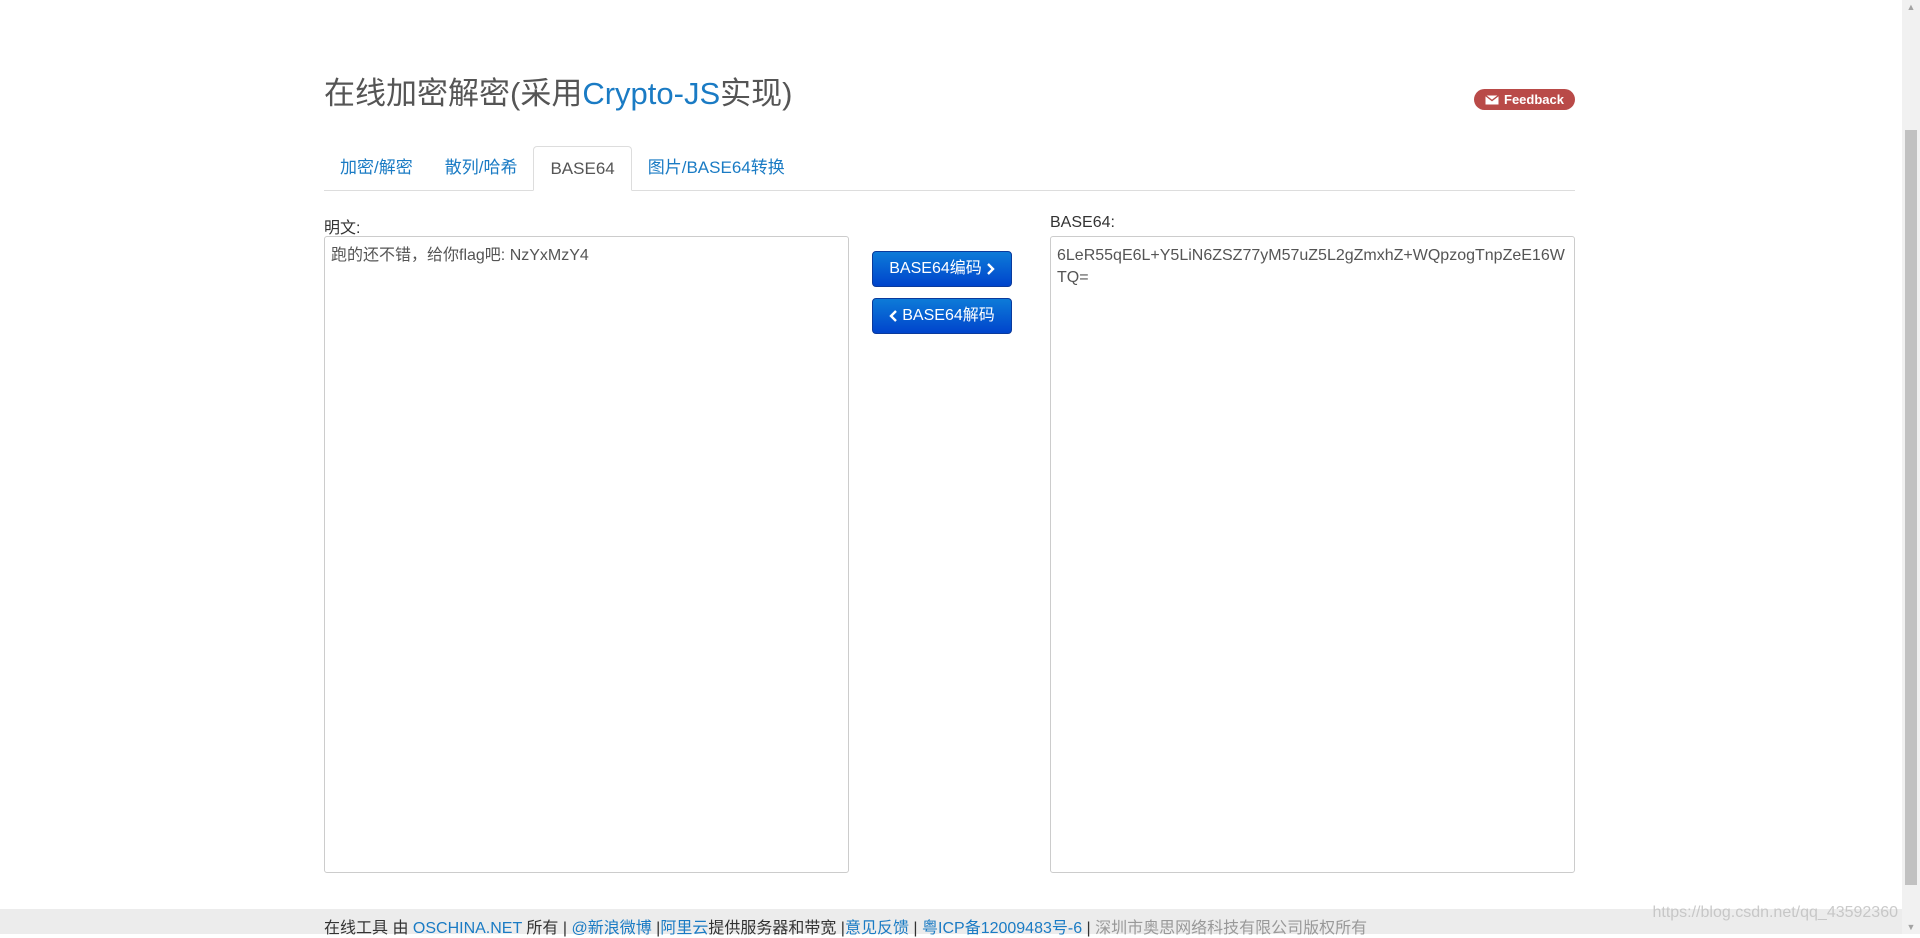  What do you see at coordinates (776, 928) in the screenshot?
I see `footer-provides: 提供服务器和带宽 |` at bounding box center [776, 928].